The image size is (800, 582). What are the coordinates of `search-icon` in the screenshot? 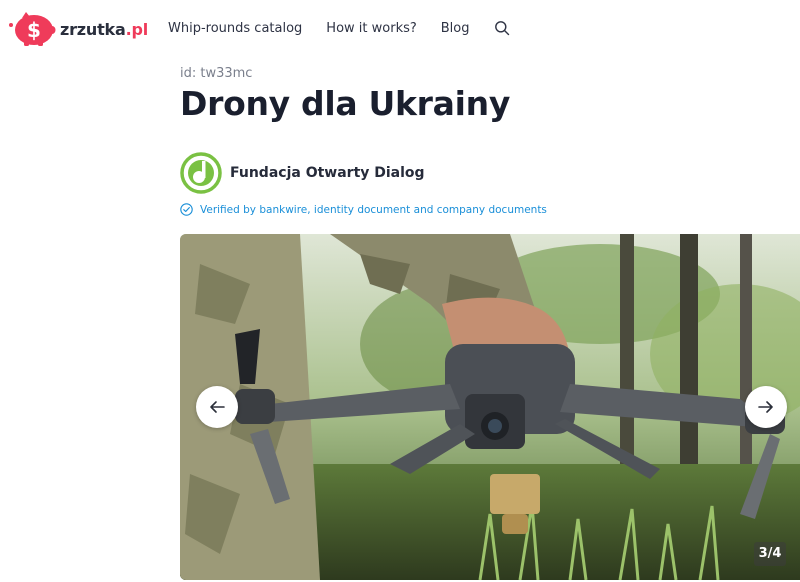 It's located at (502, 28).